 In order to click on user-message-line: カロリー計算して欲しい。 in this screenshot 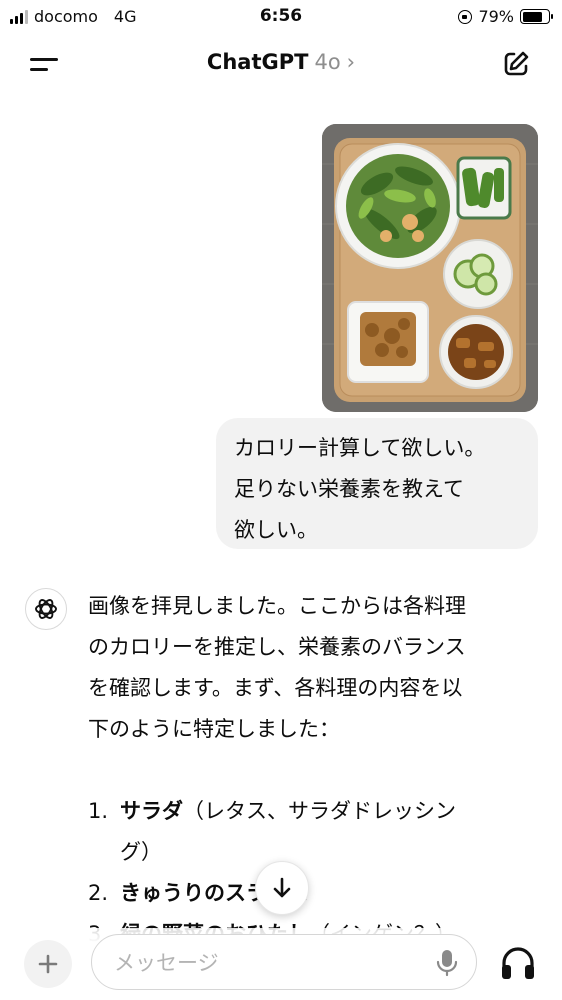, I will do `click(360, 448)`.